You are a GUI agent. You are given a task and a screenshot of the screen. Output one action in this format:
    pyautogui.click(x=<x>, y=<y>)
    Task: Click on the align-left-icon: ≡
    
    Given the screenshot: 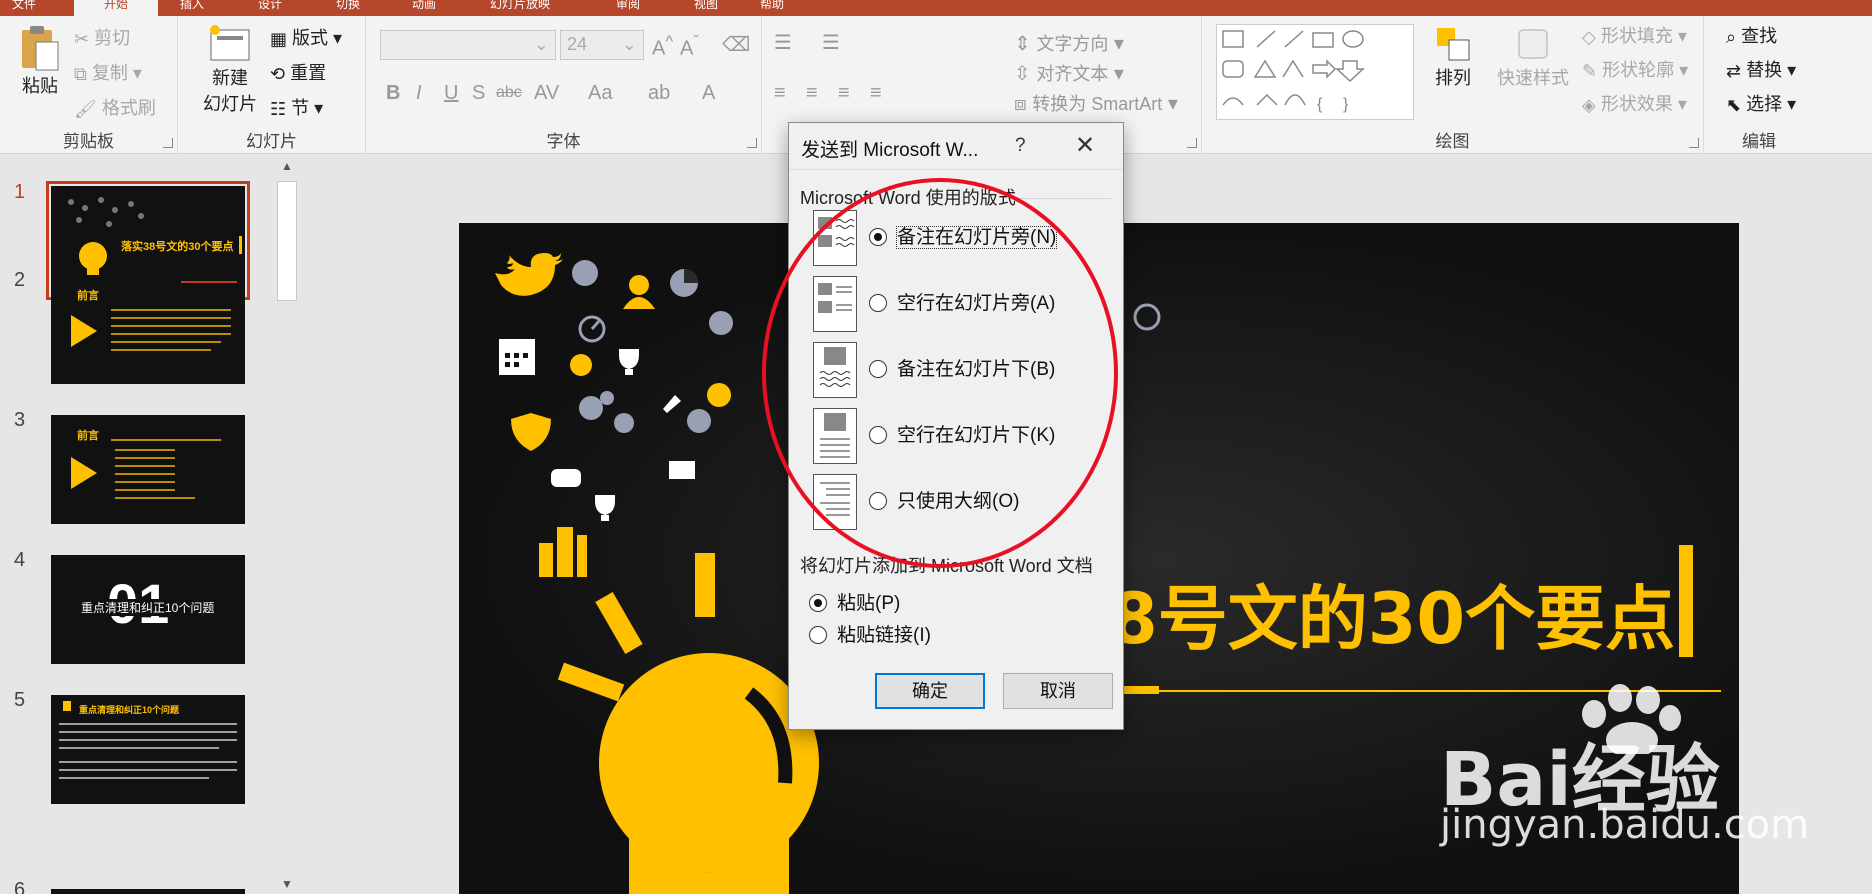 What is the action you would take?
    pyautogui.click(x=780, y=93)
    